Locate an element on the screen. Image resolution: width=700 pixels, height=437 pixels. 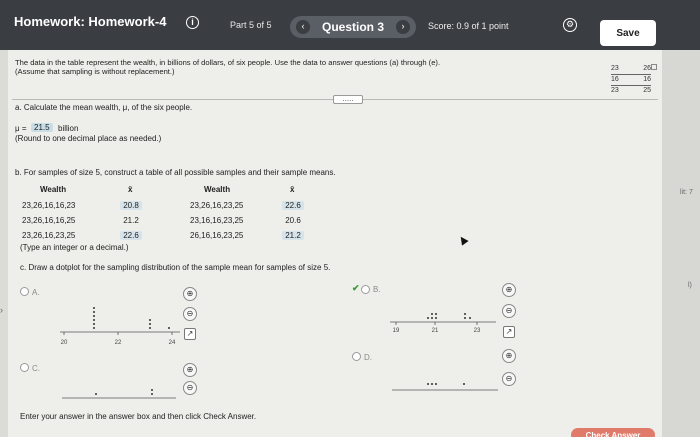
question-label: Question 3 is located at coordinates (353, 27).